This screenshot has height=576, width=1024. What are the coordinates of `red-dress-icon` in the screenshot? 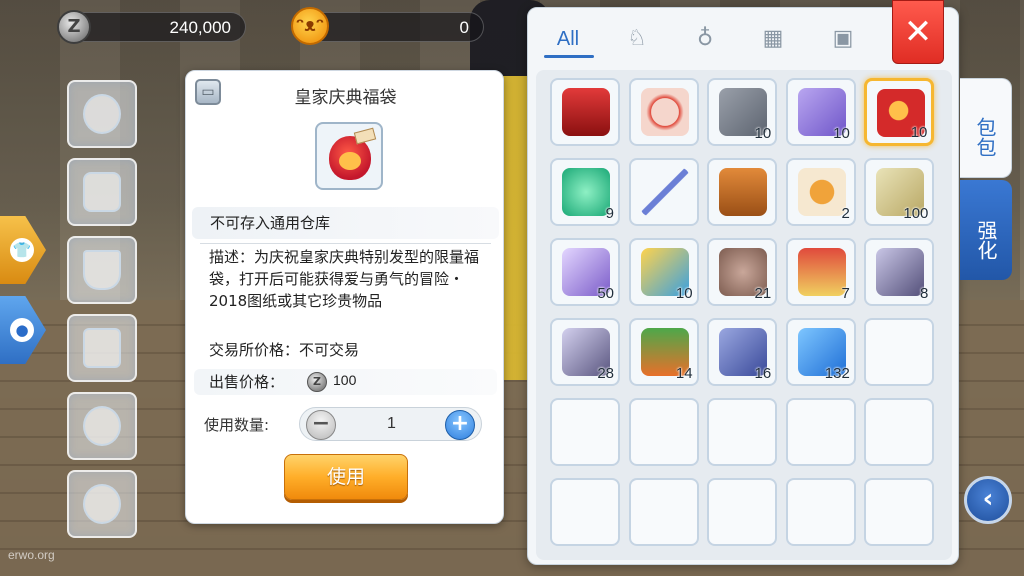 It's located at (586, 112).